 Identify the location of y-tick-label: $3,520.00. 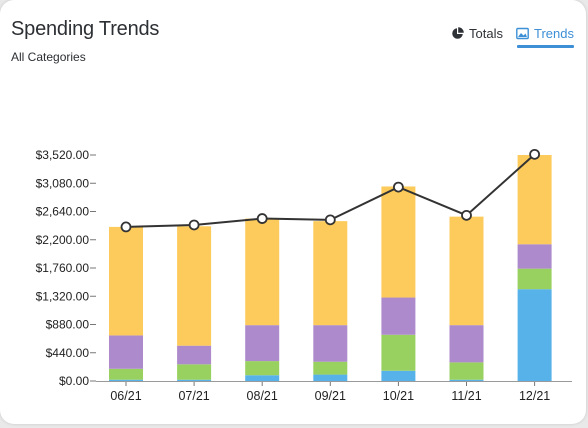
(63, 155).